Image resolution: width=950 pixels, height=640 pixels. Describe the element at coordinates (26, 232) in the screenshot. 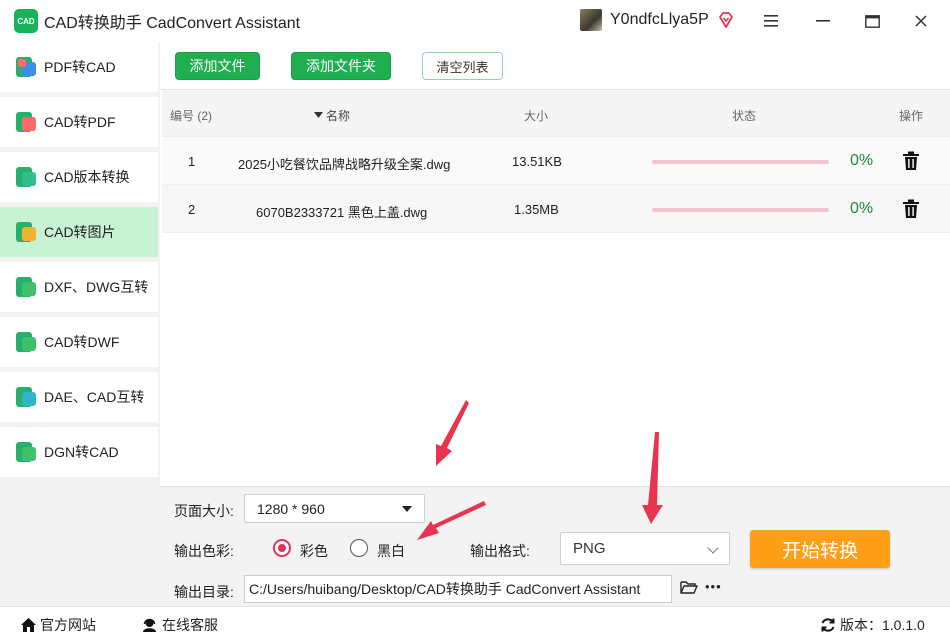

I see `cad-to-image-icon` at that location.